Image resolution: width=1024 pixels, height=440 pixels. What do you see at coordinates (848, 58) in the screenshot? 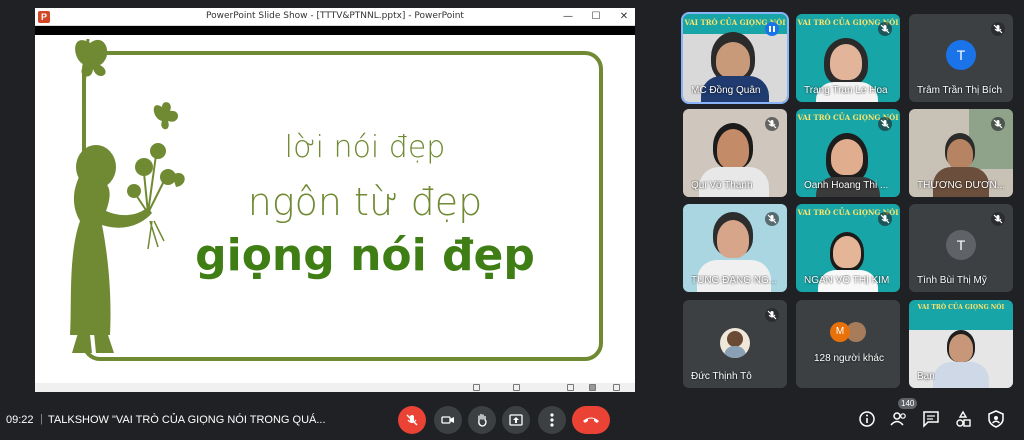
I see `participant-tile: VAI TRÒ CỦA GIỌNG NÓI Trang Tran Le Hoa` at bounding box center [848, 58].